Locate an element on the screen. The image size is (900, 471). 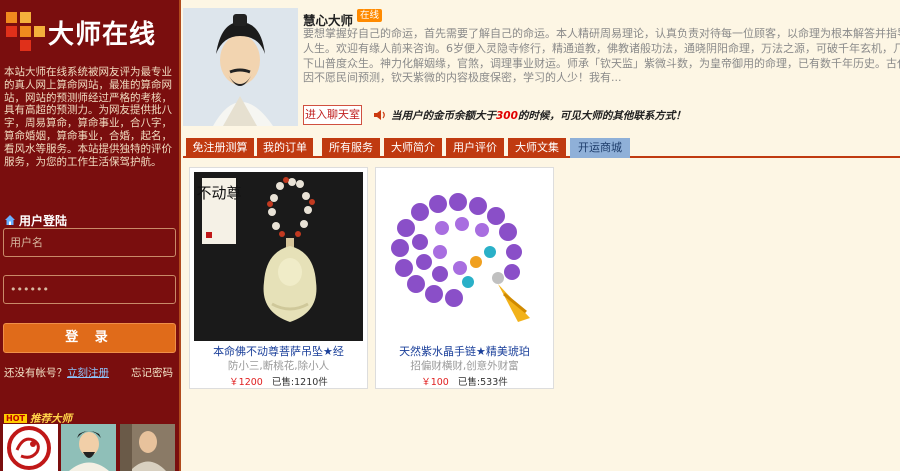
login-button: 登 录 is located at coordinates (89, 338).